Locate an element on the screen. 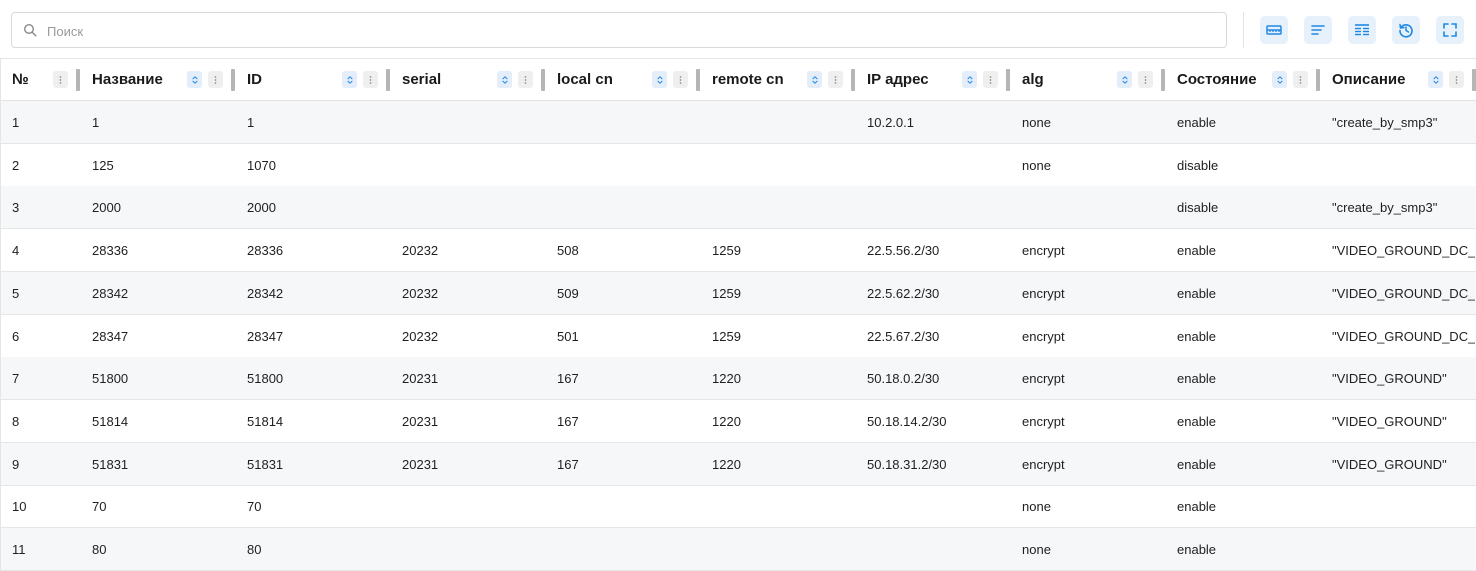  columns-button is located at coordinates (1362, 30).